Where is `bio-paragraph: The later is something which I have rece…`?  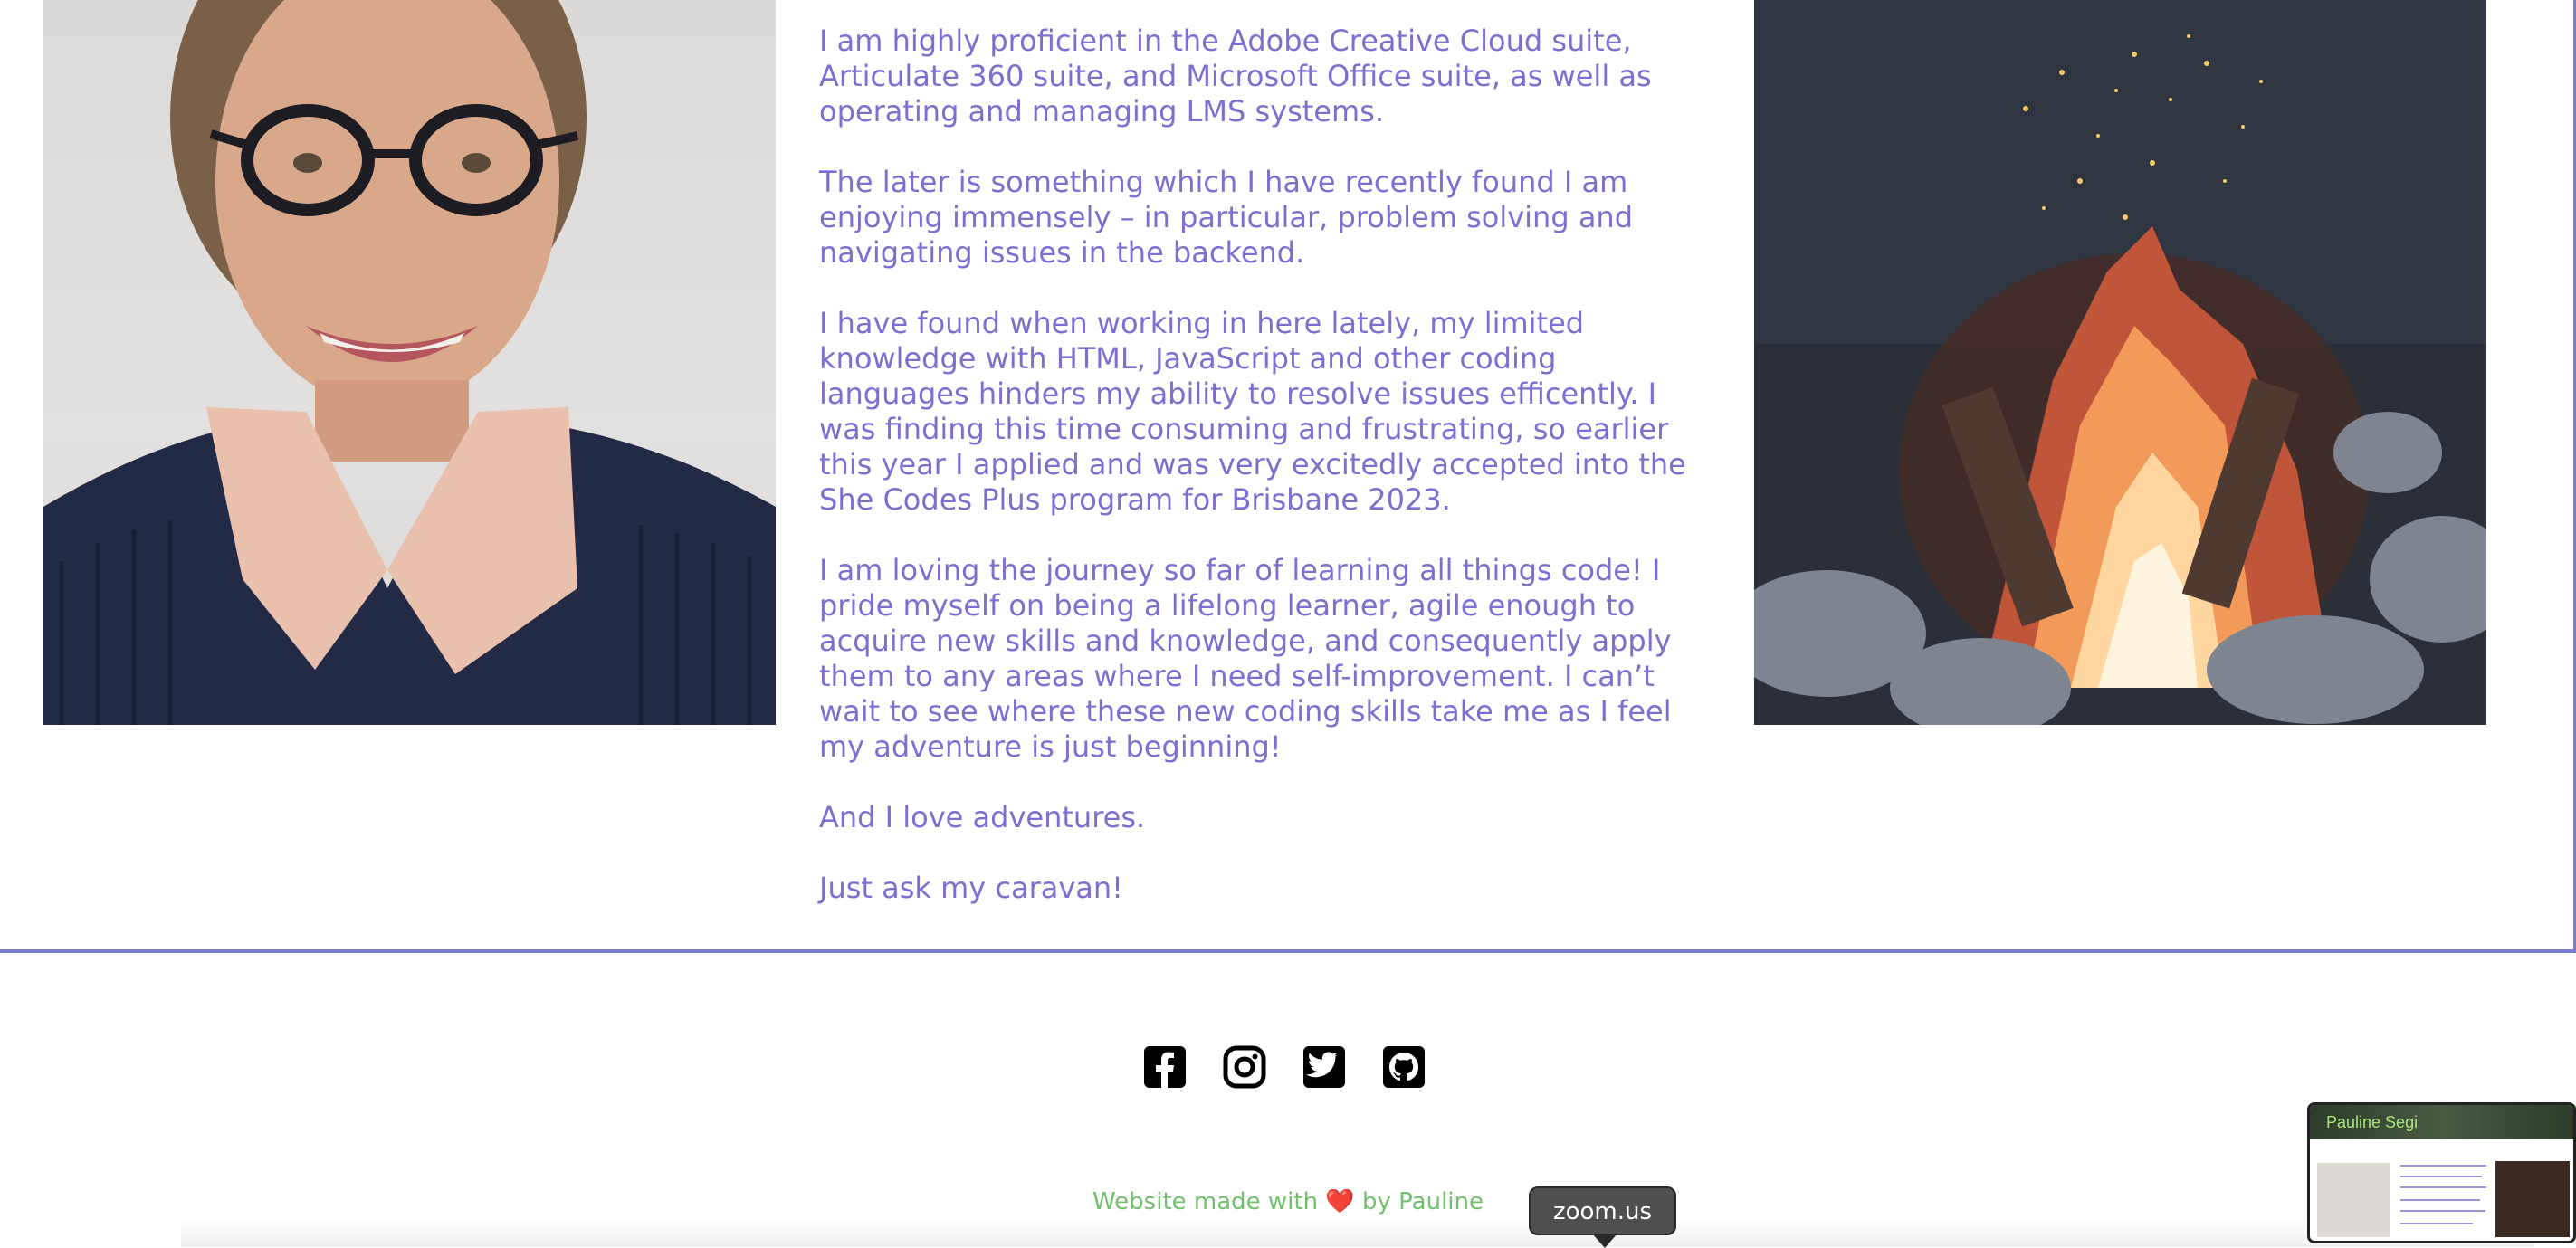
bio-paragraph: The later is something which I have rece… is located at coordinates (1226, 217).